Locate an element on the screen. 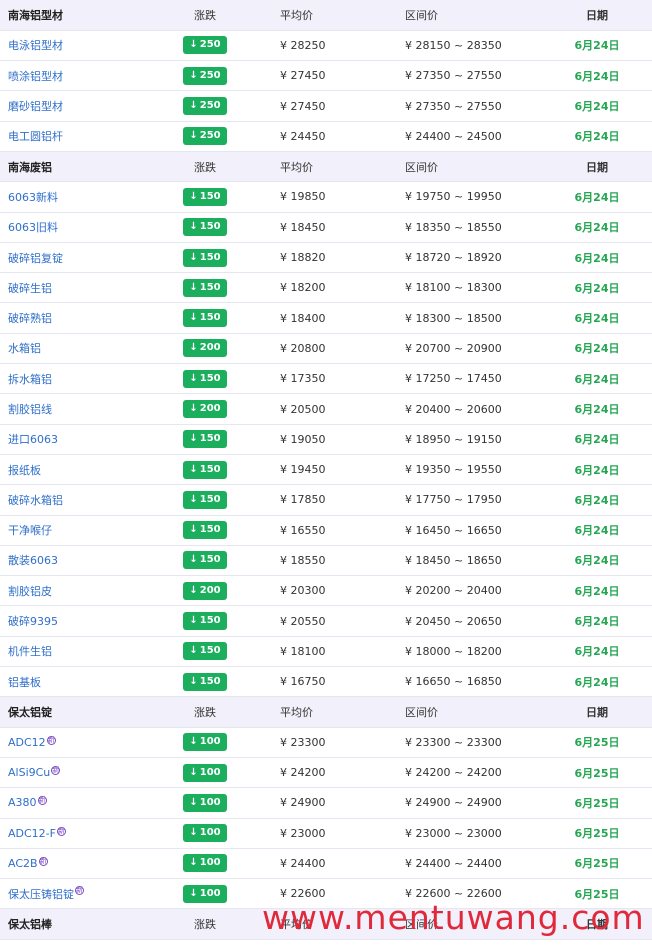  product-name-link: ADC12 is located at coordinates (27, 742).